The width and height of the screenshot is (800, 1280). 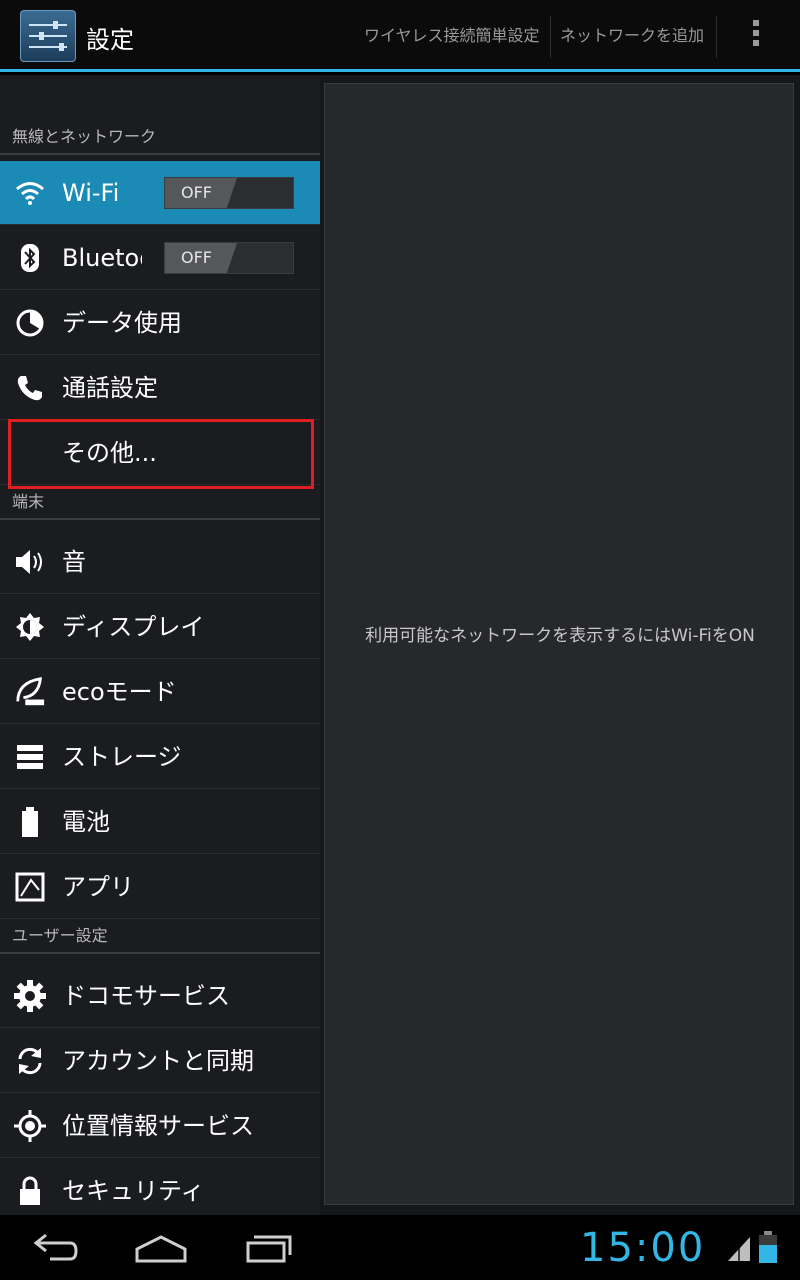 What do you see at coordinates (30, 692) in the screenshot?
I see `eco-leaf-icon` at bounding box center [30, 692].